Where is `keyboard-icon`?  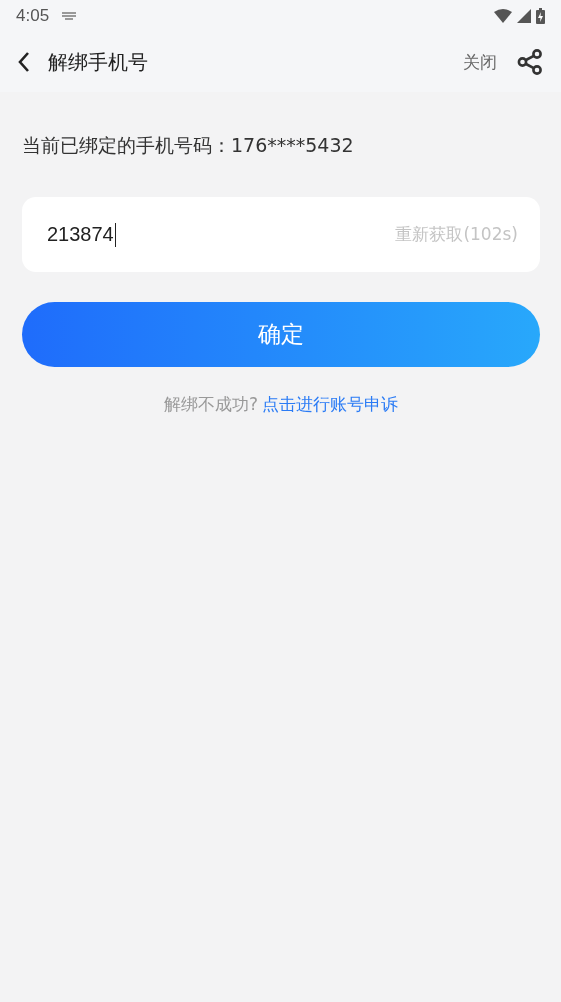
keyboard-icon is located at coordinates (69, 16).